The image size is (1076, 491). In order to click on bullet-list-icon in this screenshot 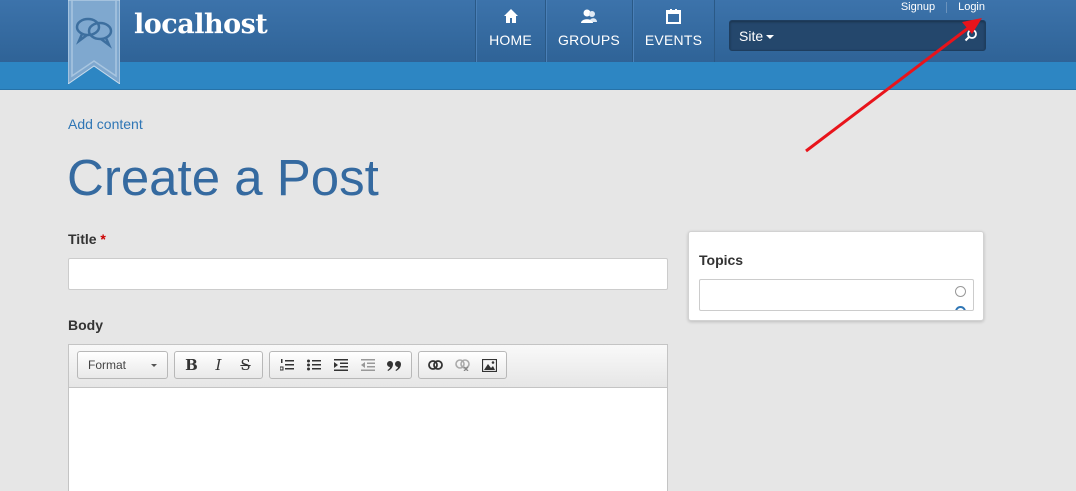, I will do `click(313, 365)`.